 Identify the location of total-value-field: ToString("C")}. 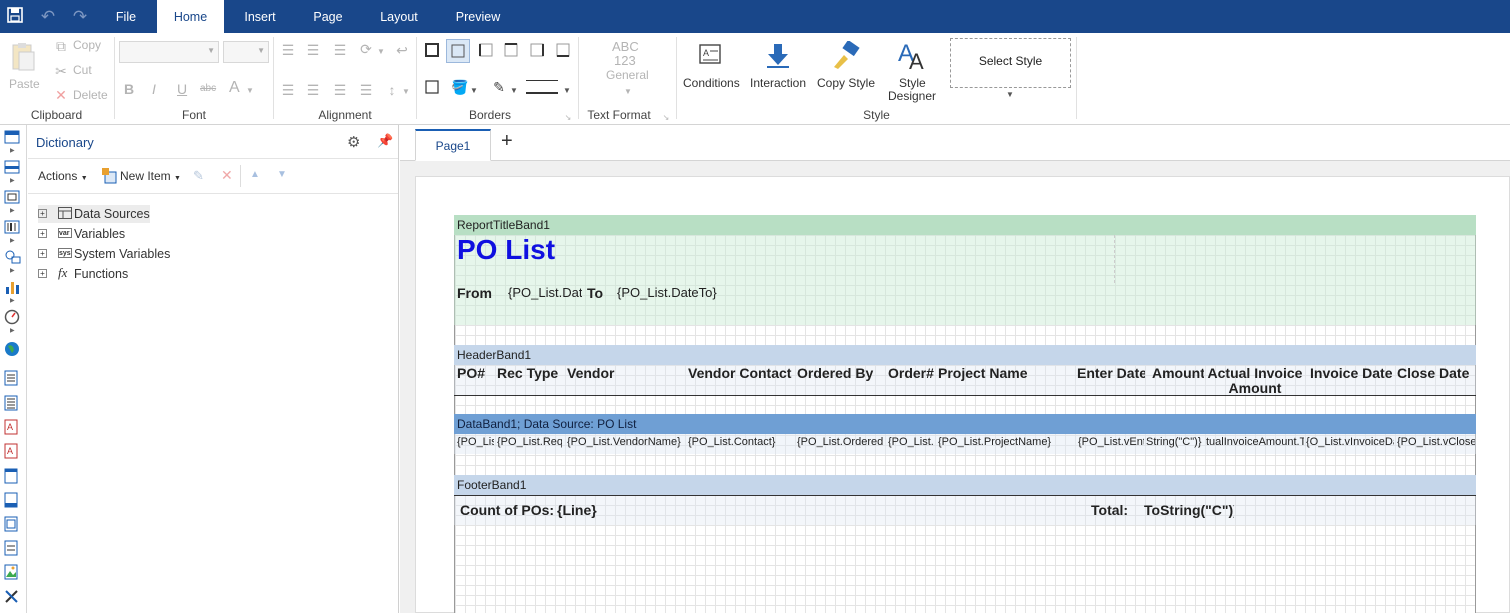
(1189, 511).